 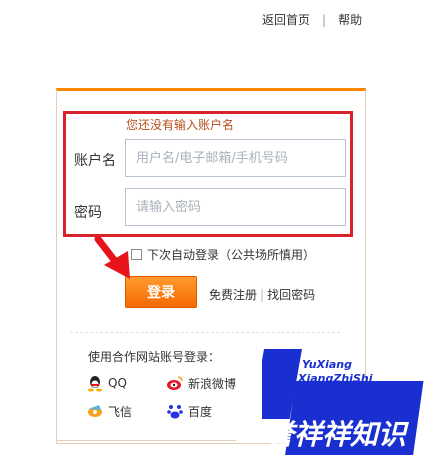 What do you see at coordinates (235, 158) in the screenshot?
I see `account-input` at bounding box center [235, 158].